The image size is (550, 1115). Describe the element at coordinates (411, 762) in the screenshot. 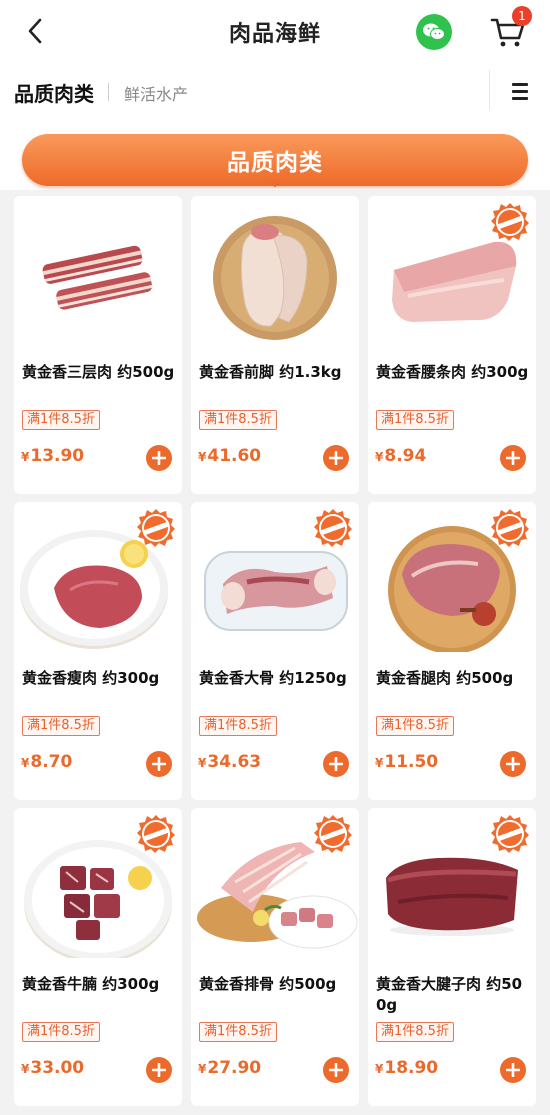

I see `price-value: 11.50` at that location.